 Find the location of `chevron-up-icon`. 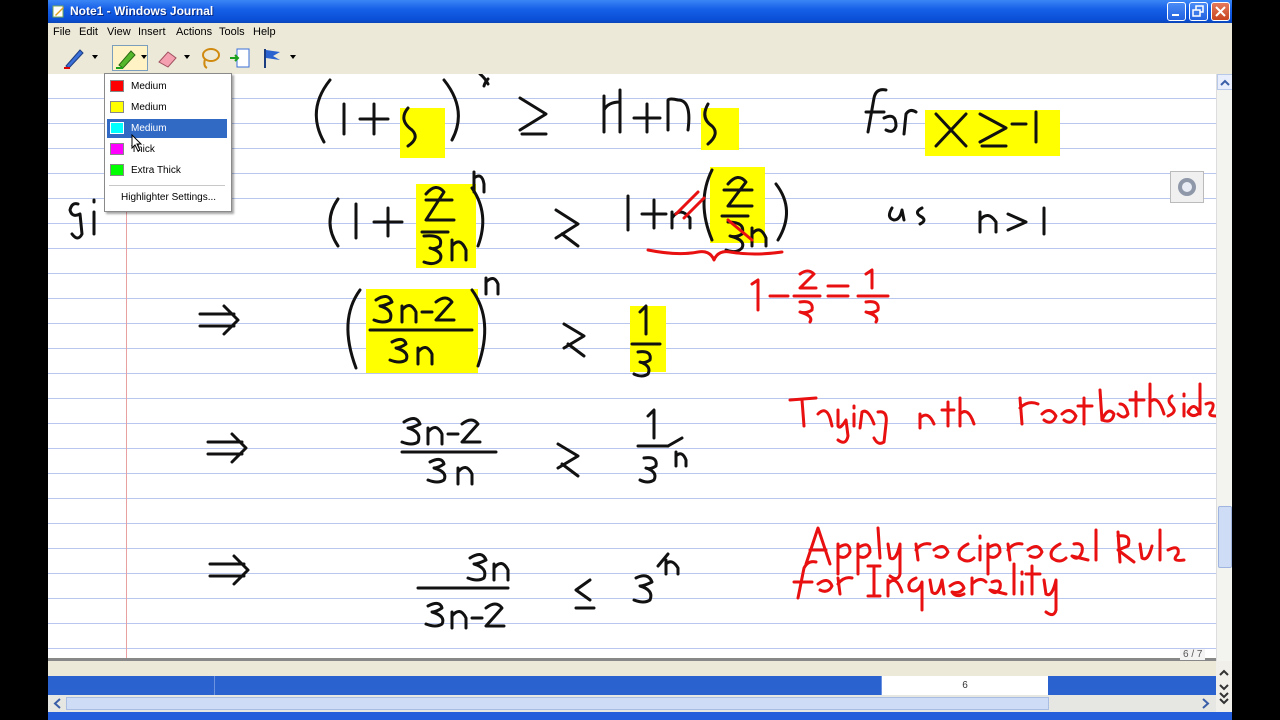

chevron-up-icon is located at coordinates (1225, 82).